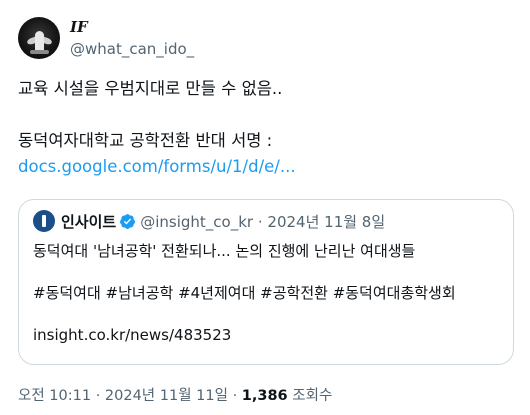 This screenshot has height=415, width=530. What do you see at coordinates (145, 140) in the screenshot?
I see `tweet-line-2: 동덕여자대학교 공학전환 반대 서명 :` at bounding box center [145, 140].